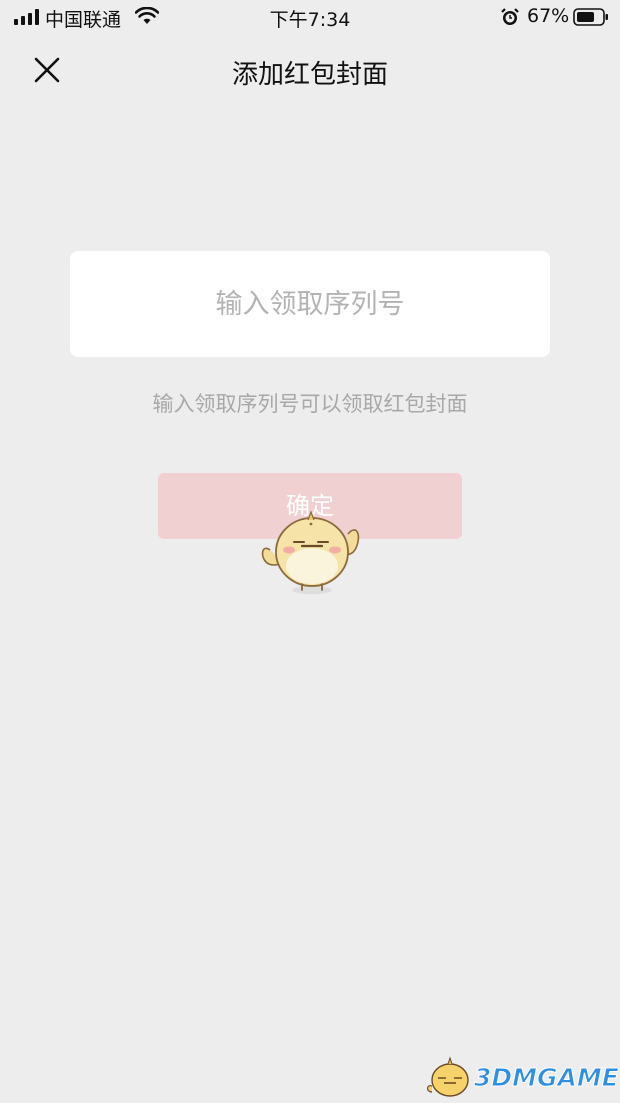  What do you see at coordinates (309, 75) in the screenshot?
I see `page-title: 添加红包封面` at bounding box center [309, 75].